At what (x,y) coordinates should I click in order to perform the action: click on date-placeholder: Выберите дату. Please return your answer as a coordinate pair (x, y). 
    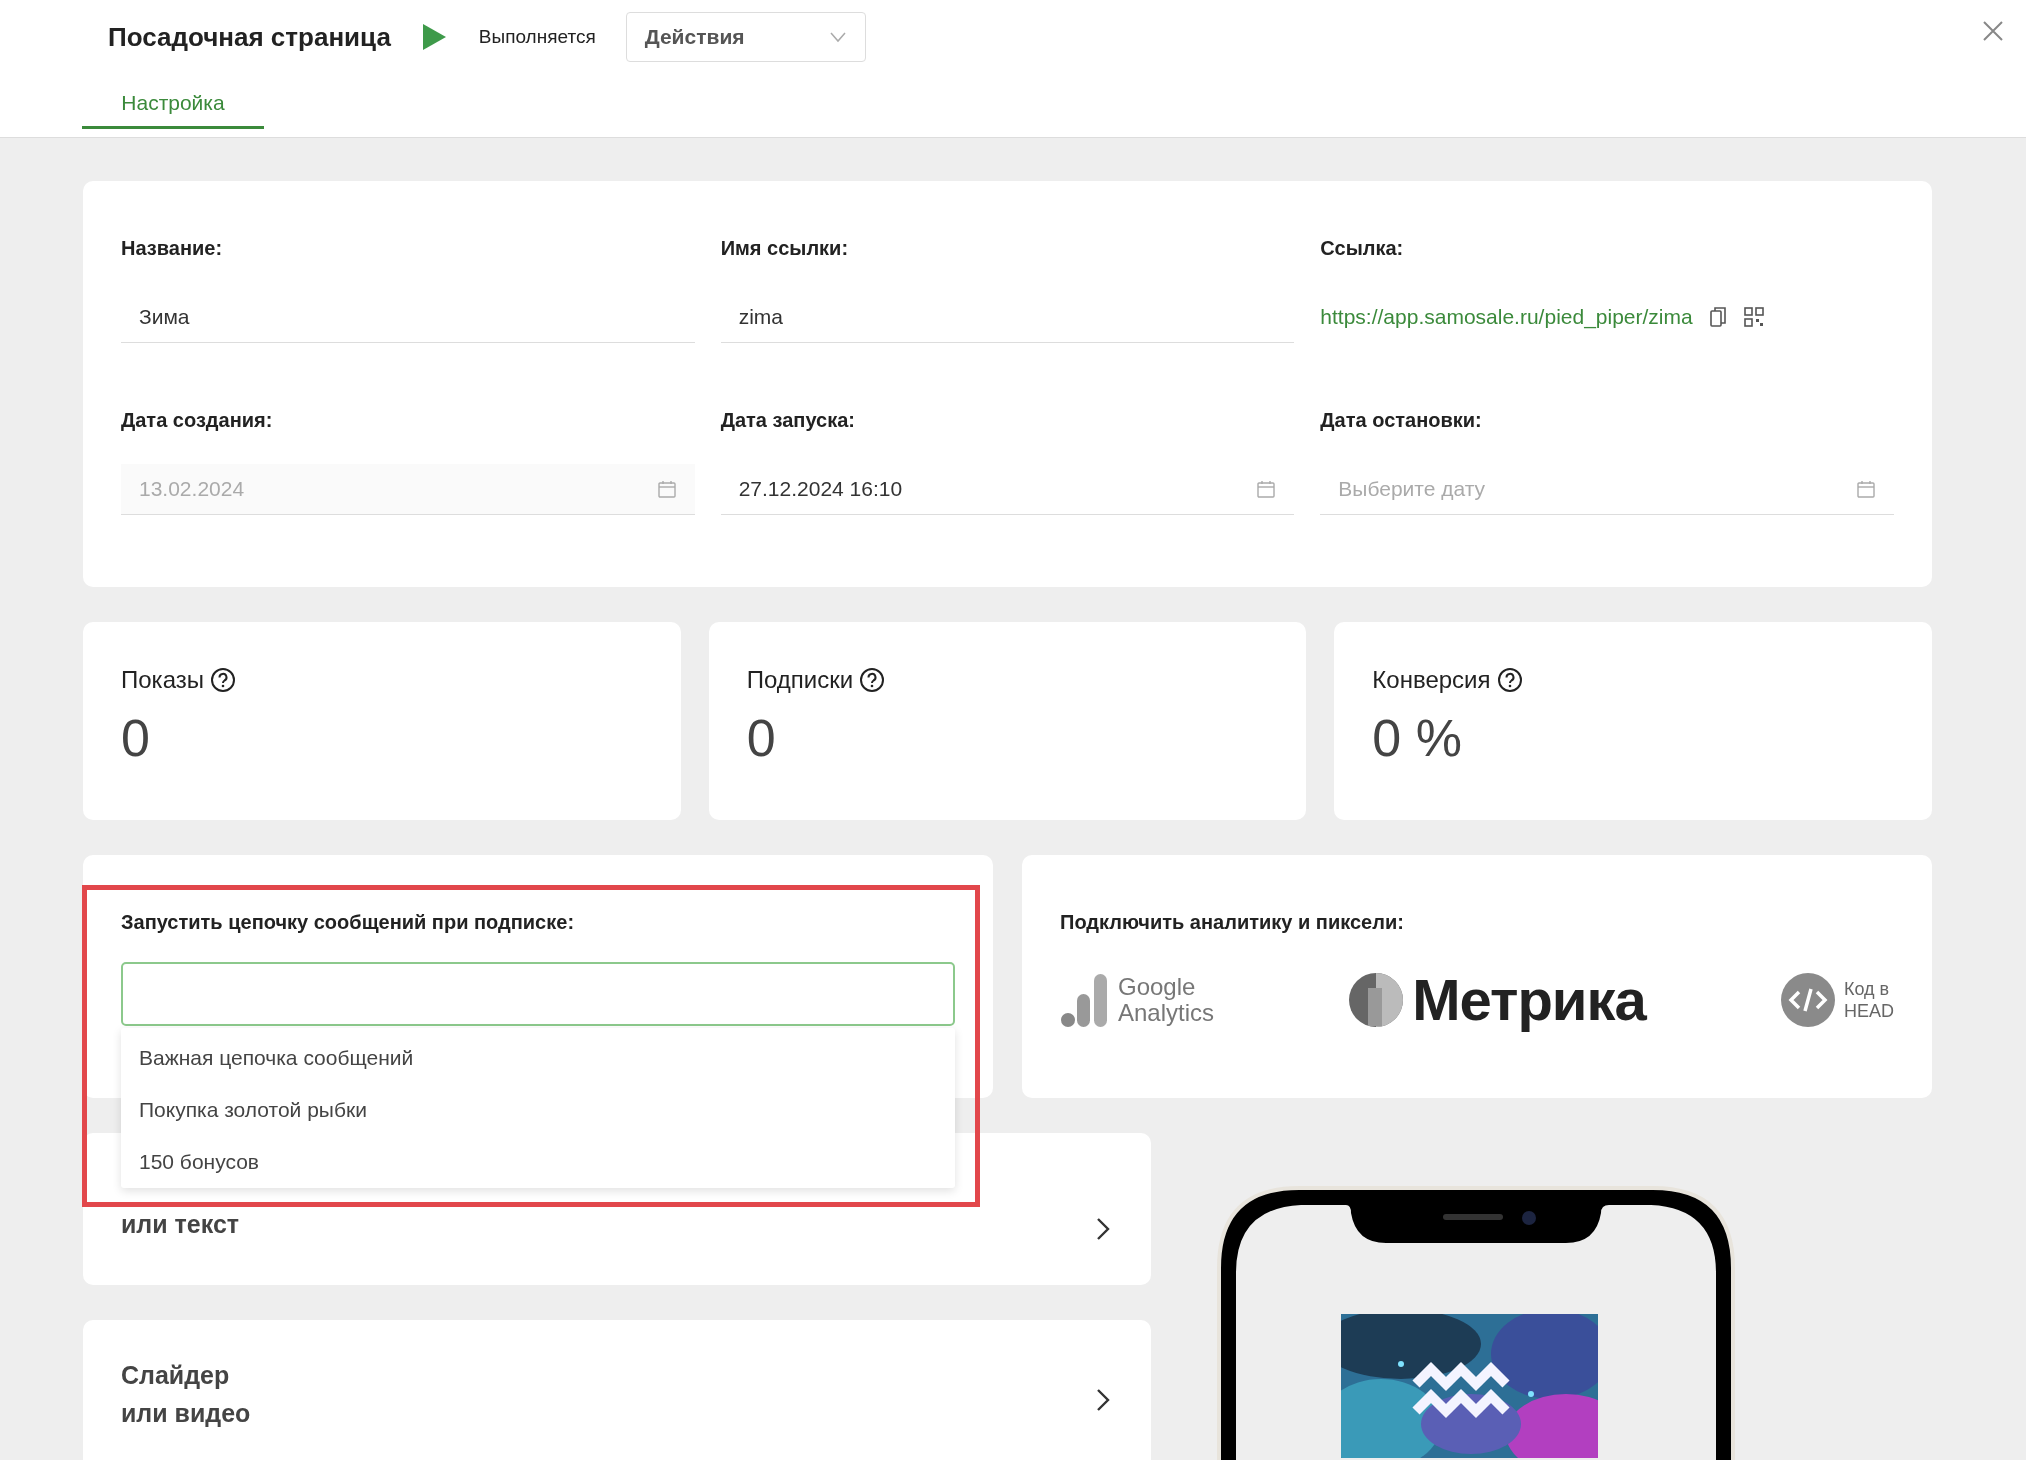
    Looking at the image, I should click on (1412, 489).